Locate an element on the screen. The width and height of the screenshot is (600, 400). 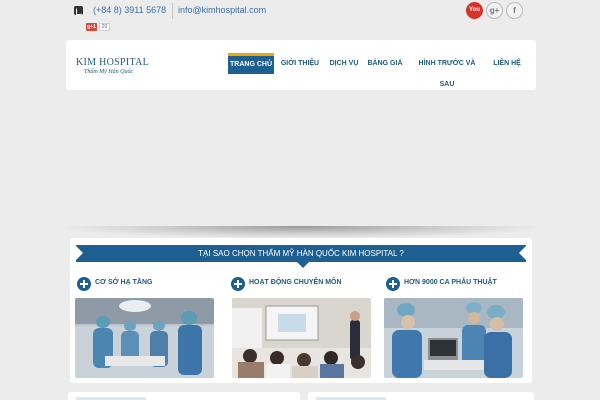
nav-item-about: GIỚI THIỆU is located at coordinates (300, 63).